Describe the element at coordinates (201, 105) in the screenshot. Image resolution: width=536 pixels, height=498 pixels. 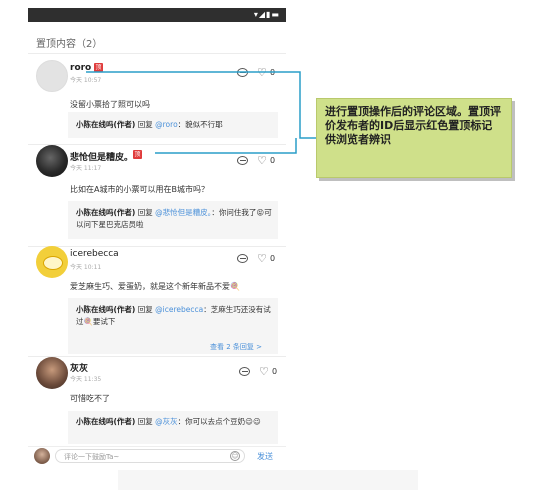
I see `connector-line-to-first-comment` at that location.